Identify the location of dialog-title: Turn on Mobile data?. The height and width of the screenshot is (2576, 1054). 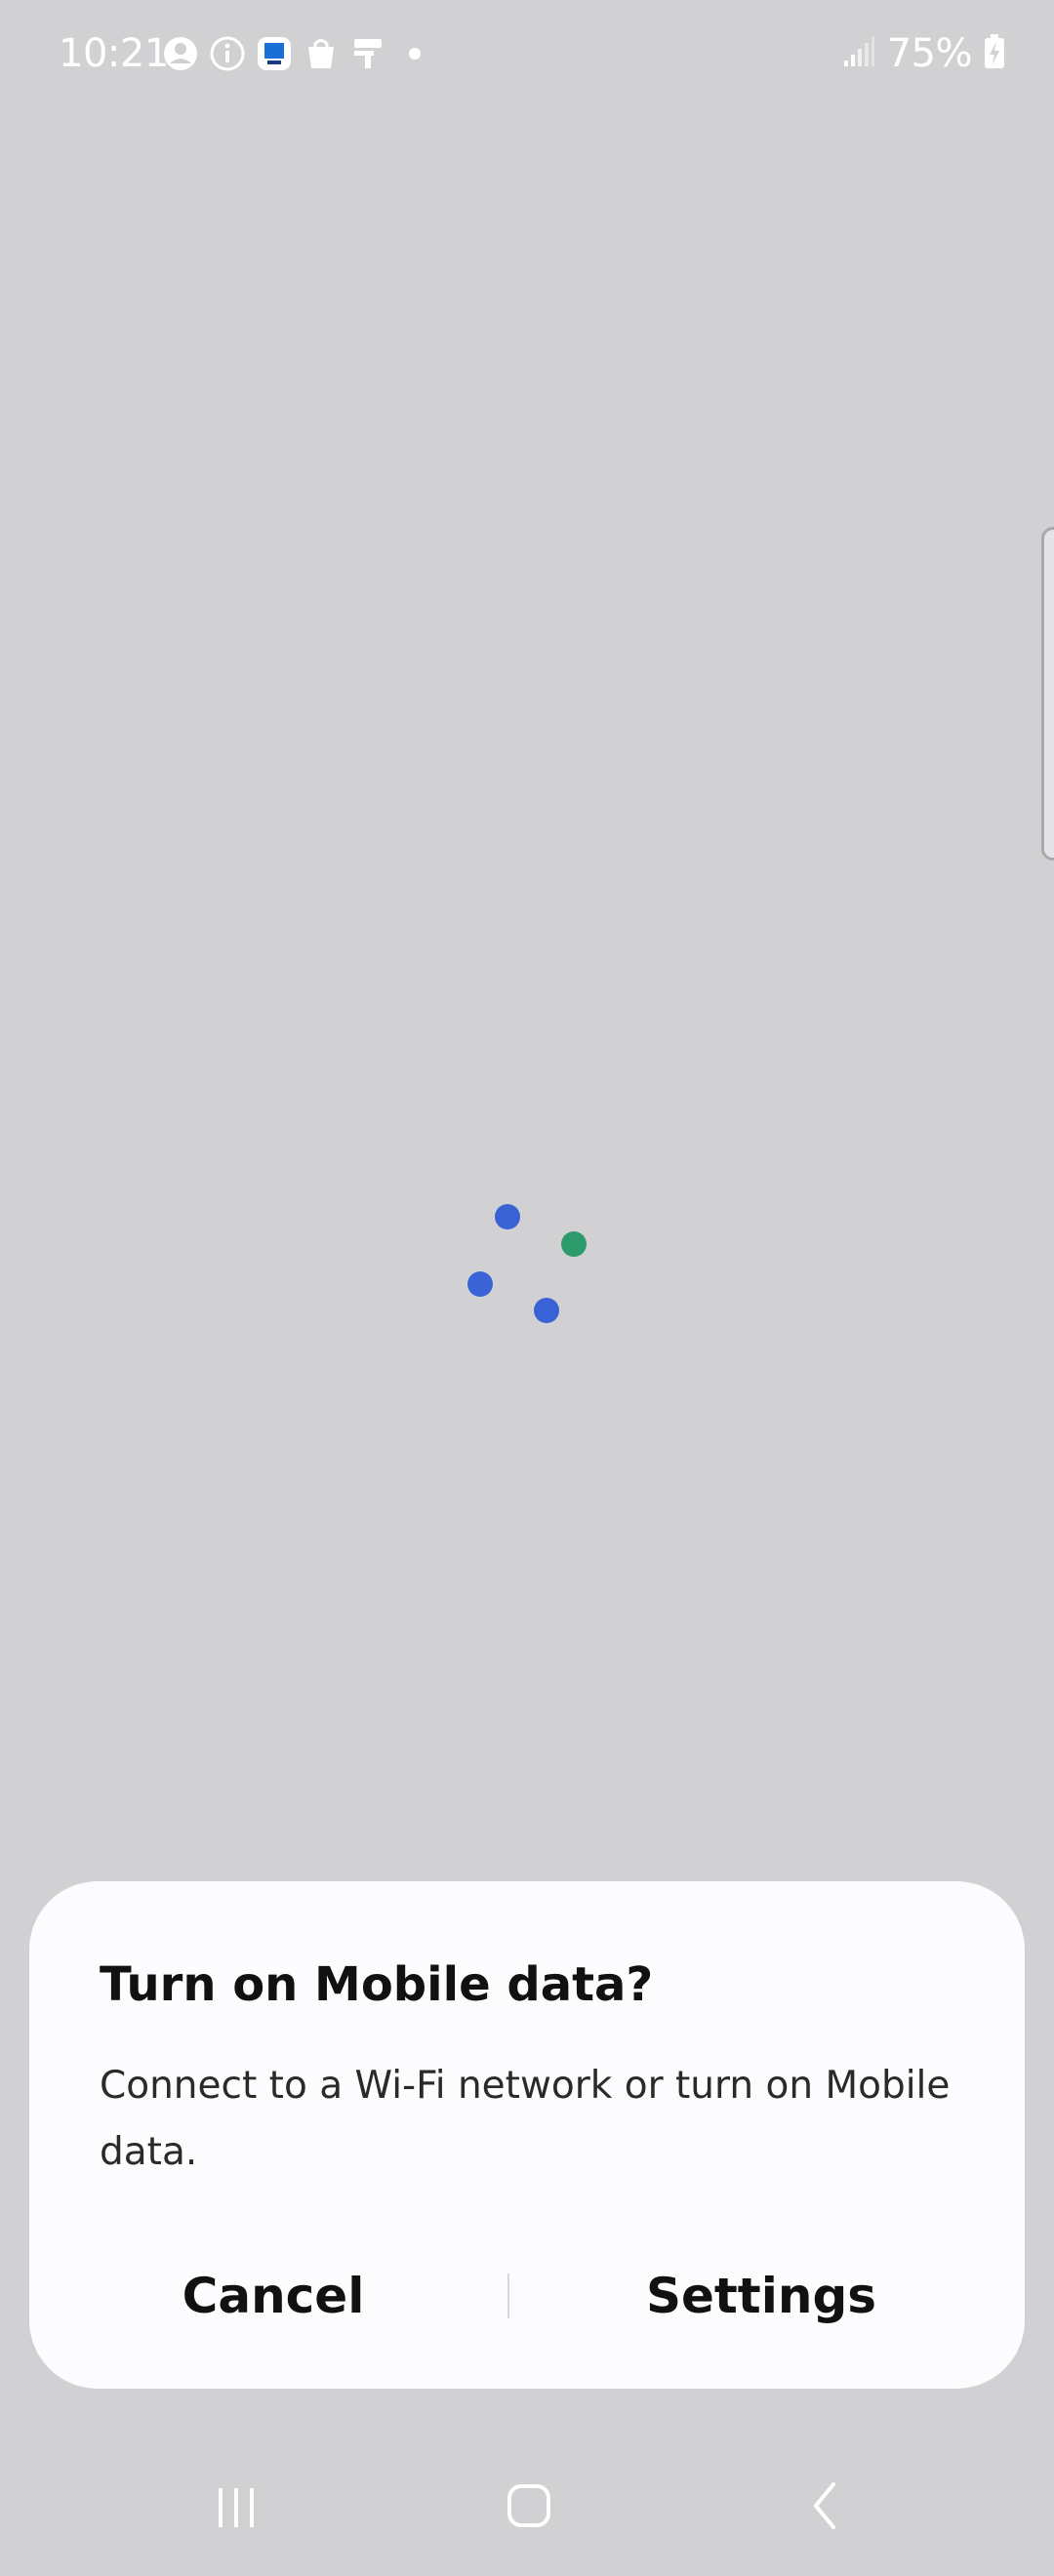
(377, 1984).